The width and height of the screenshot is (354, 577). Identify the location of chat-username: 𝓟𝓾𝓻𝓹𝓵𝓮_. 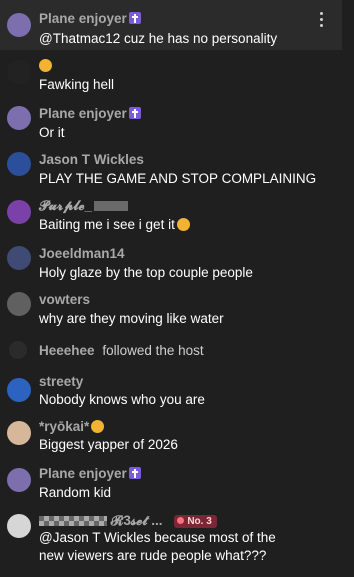
(84, 206).